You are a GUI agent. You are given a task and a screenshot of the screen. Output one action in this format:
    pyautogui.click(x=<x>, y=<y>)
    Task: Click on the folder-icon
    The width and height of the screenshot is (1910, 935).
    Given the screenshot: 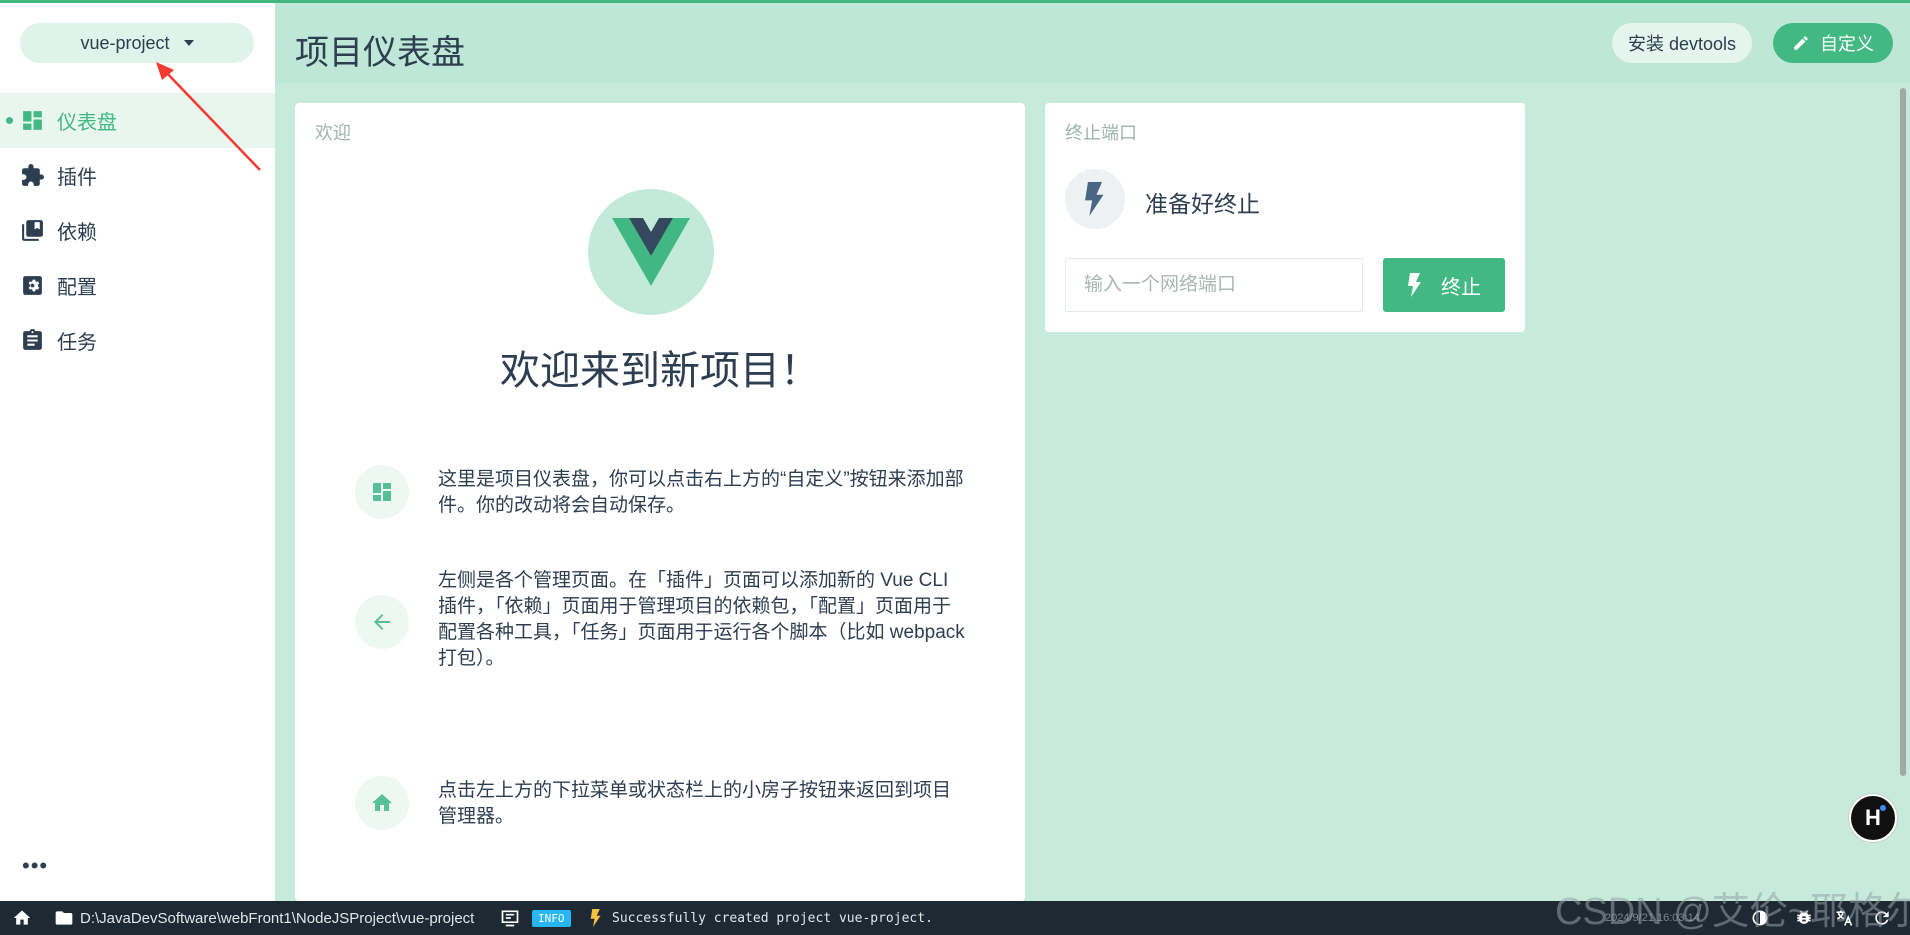 What is the action you would take?
    pyautogui.click(x=64, y=918)
    